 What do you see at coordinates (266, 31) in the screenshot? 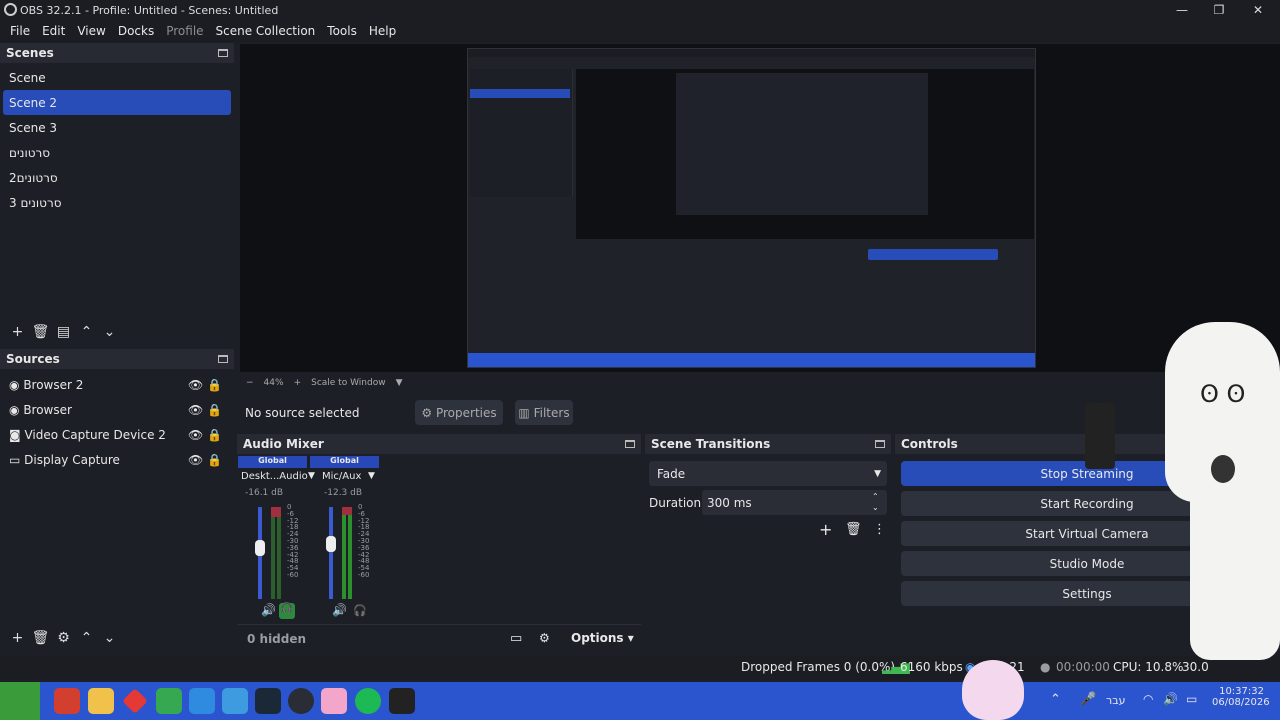
I see `menu-scene-collection: Scene Collection` at bounding box center [266, 31].